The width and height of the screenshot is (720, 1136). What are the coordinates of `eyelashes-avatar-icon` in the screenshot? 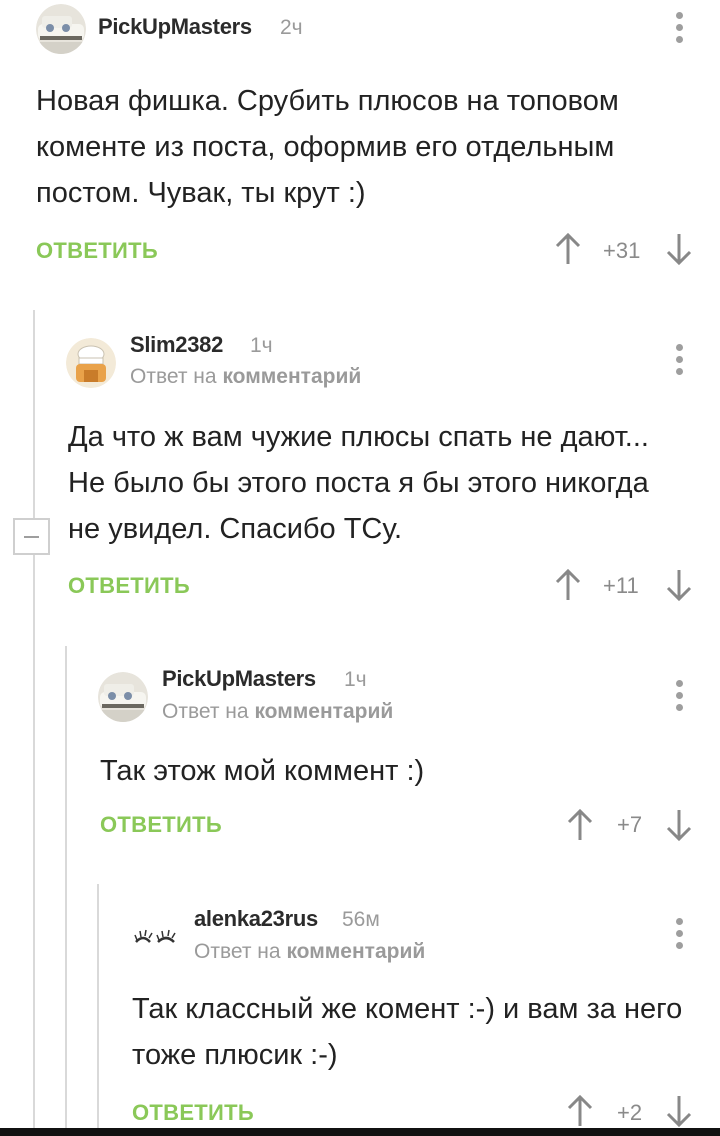 It's located at (155, 939).